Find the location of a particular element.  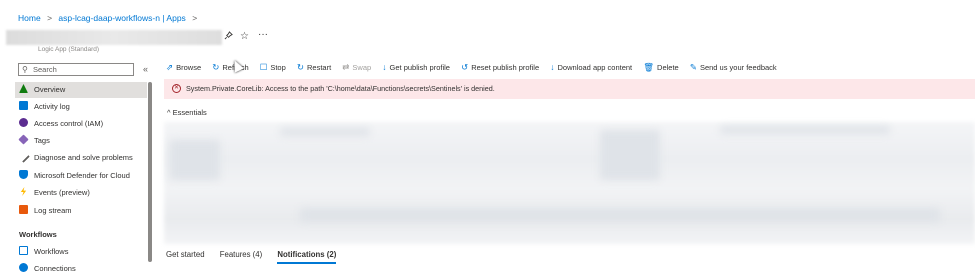

log-stream-icon is located at coordinates (23, 209).